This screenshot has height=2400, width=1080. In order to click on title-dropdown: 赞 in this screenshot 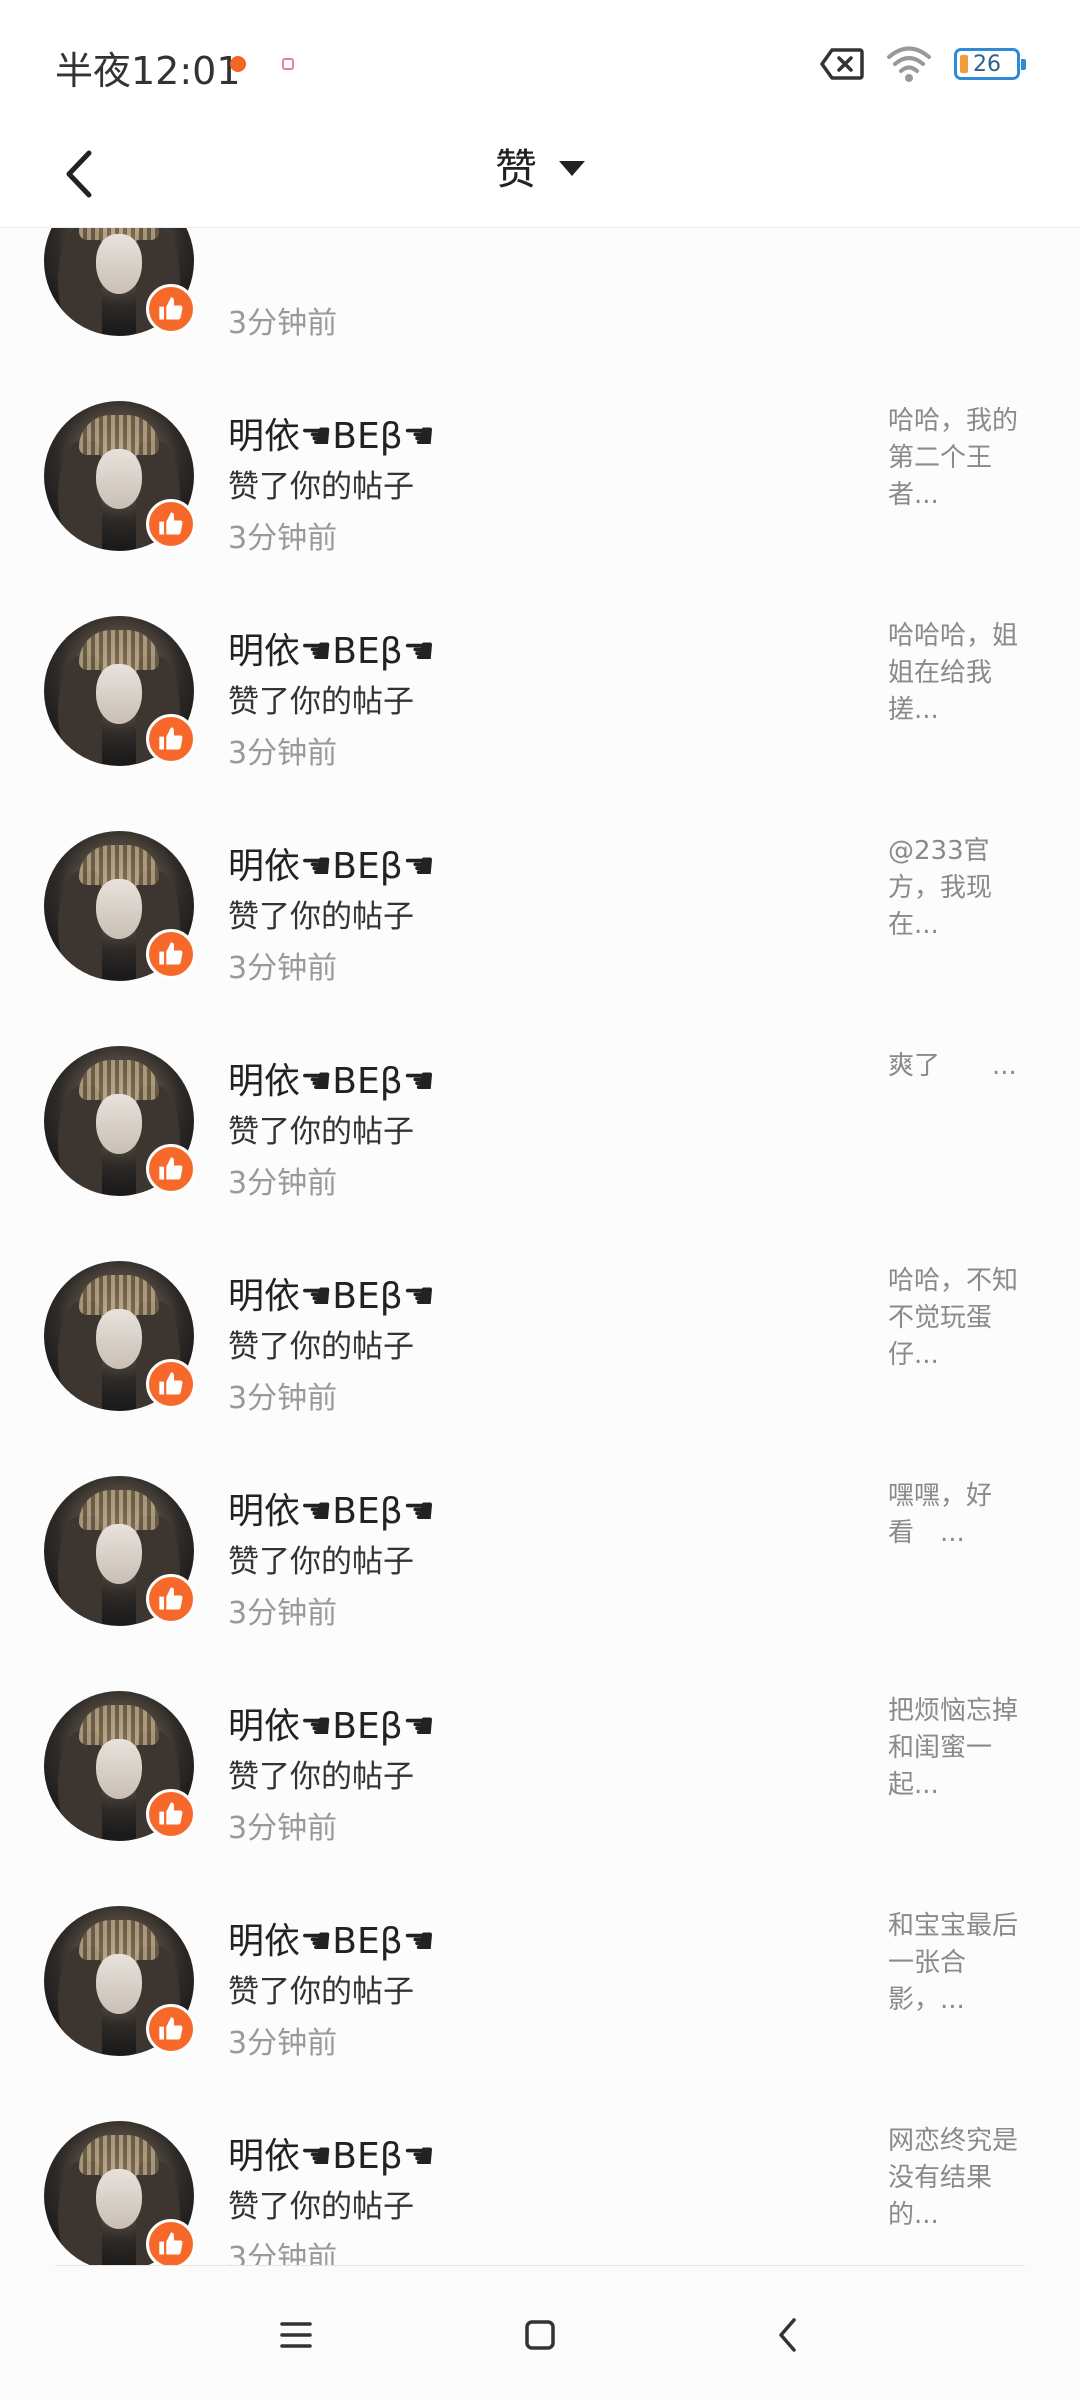, I will do `click(540, 166)`.